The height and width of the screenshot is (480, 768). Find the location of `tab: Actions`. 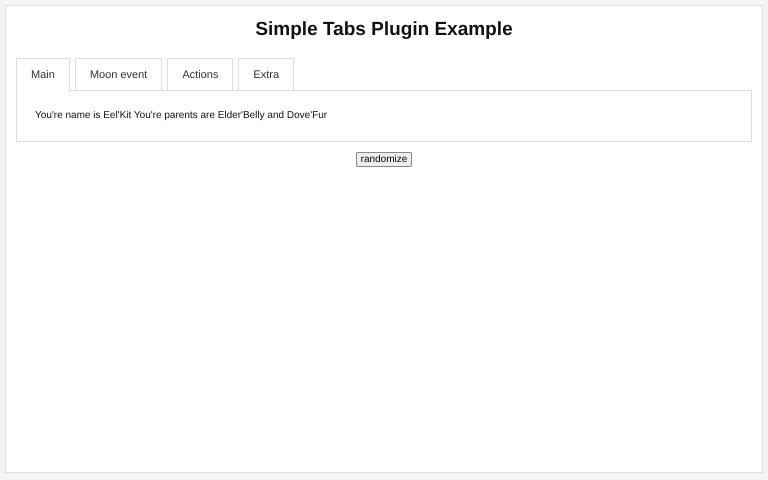

tab: Actions is located at coordinates (200, 74).